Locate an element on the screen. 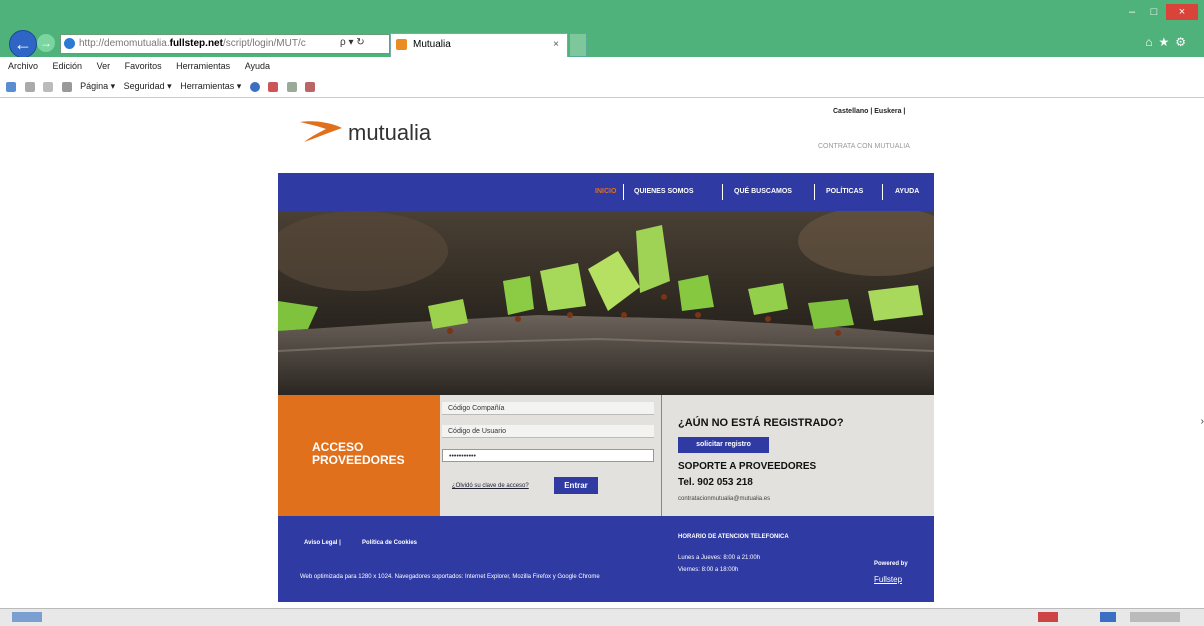 The width and height of the screenshot is (1204, 626). translate-icon is located at coordinates (310, 86).